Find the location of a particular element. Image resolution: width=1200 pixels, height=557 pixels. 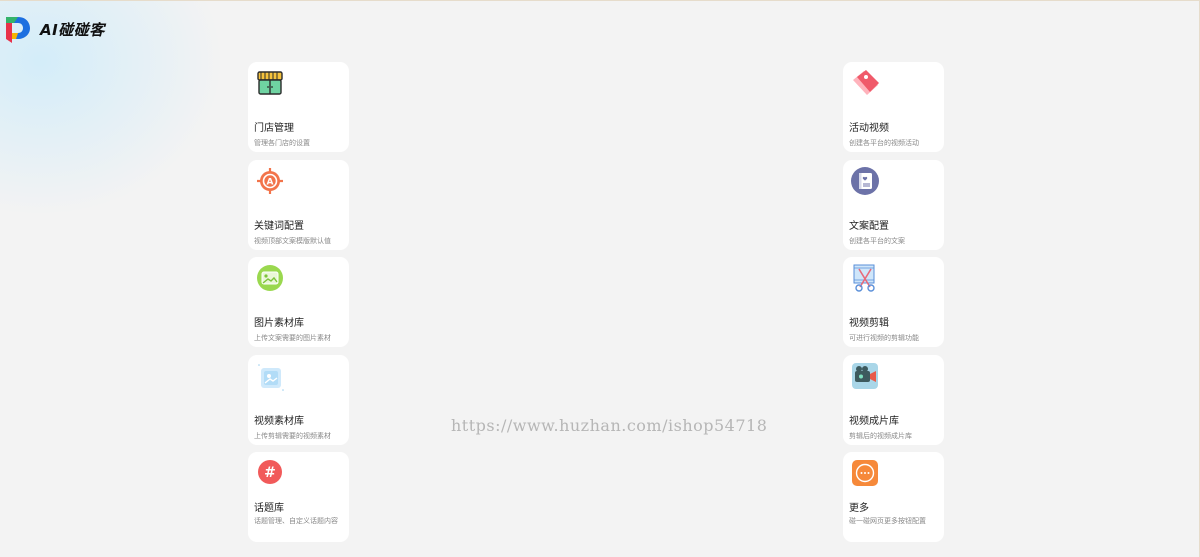

card-title: 更多 is located at coordinates (859, 508).